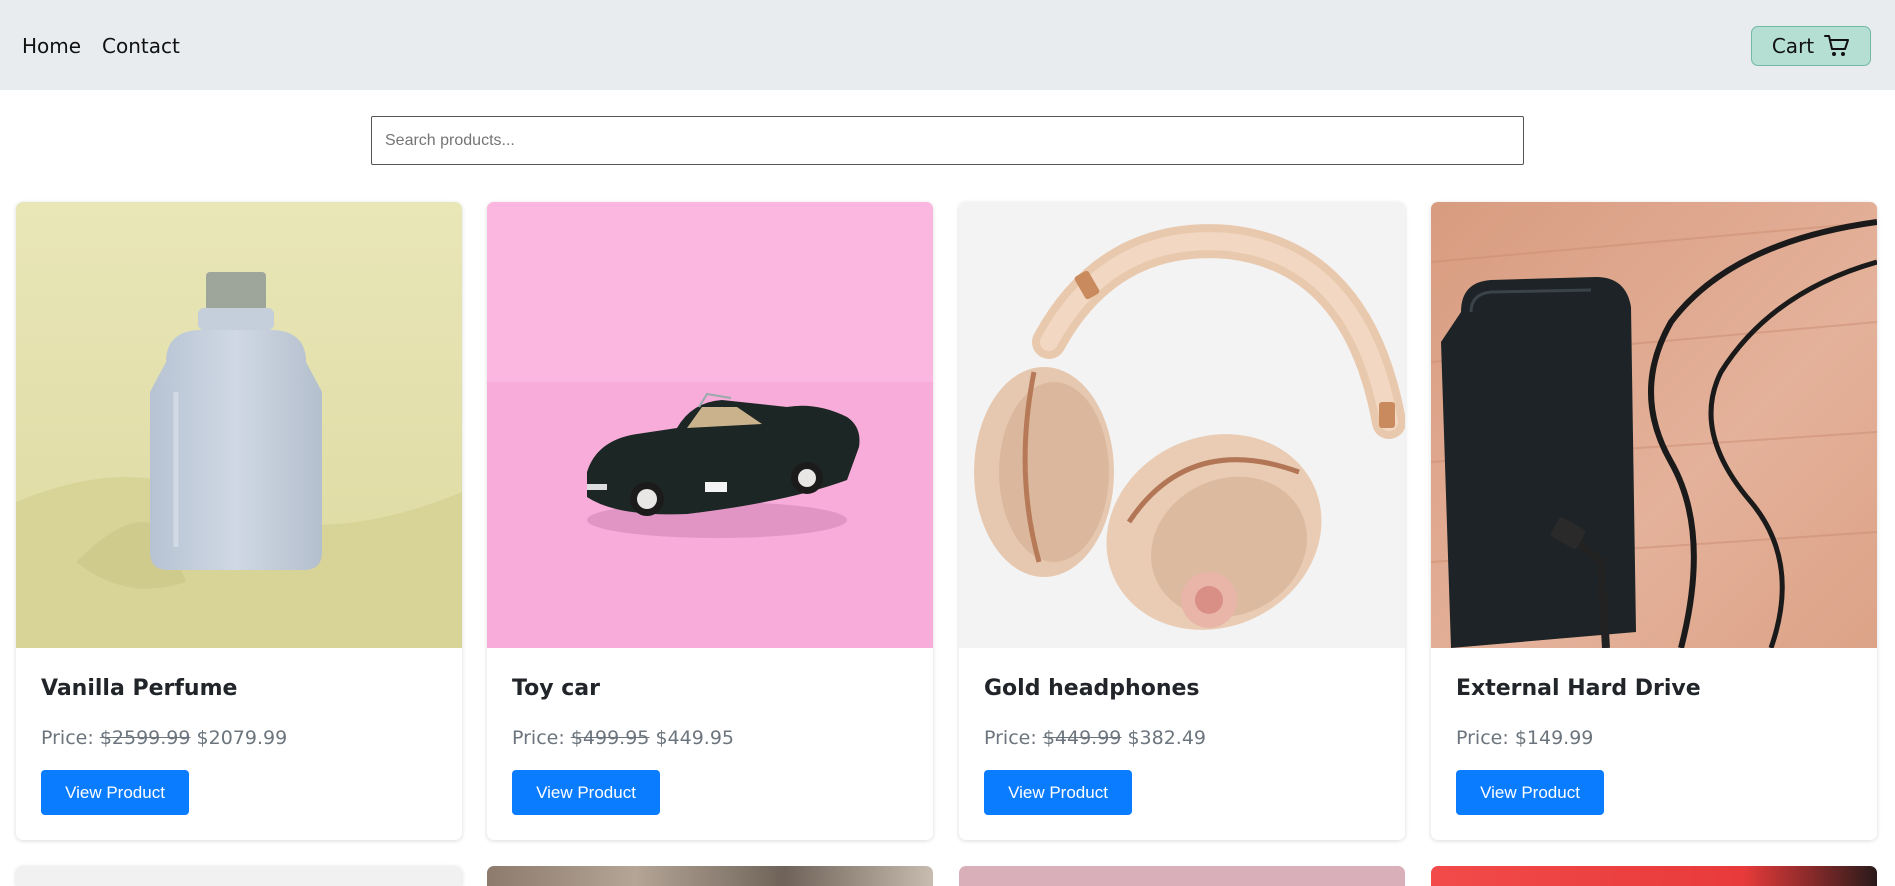 Image resolution: width=1895 pixels, height=886 pixels. Describe the element at coordinates (947, 140) in the screenshot. I see `search-input` at that location.